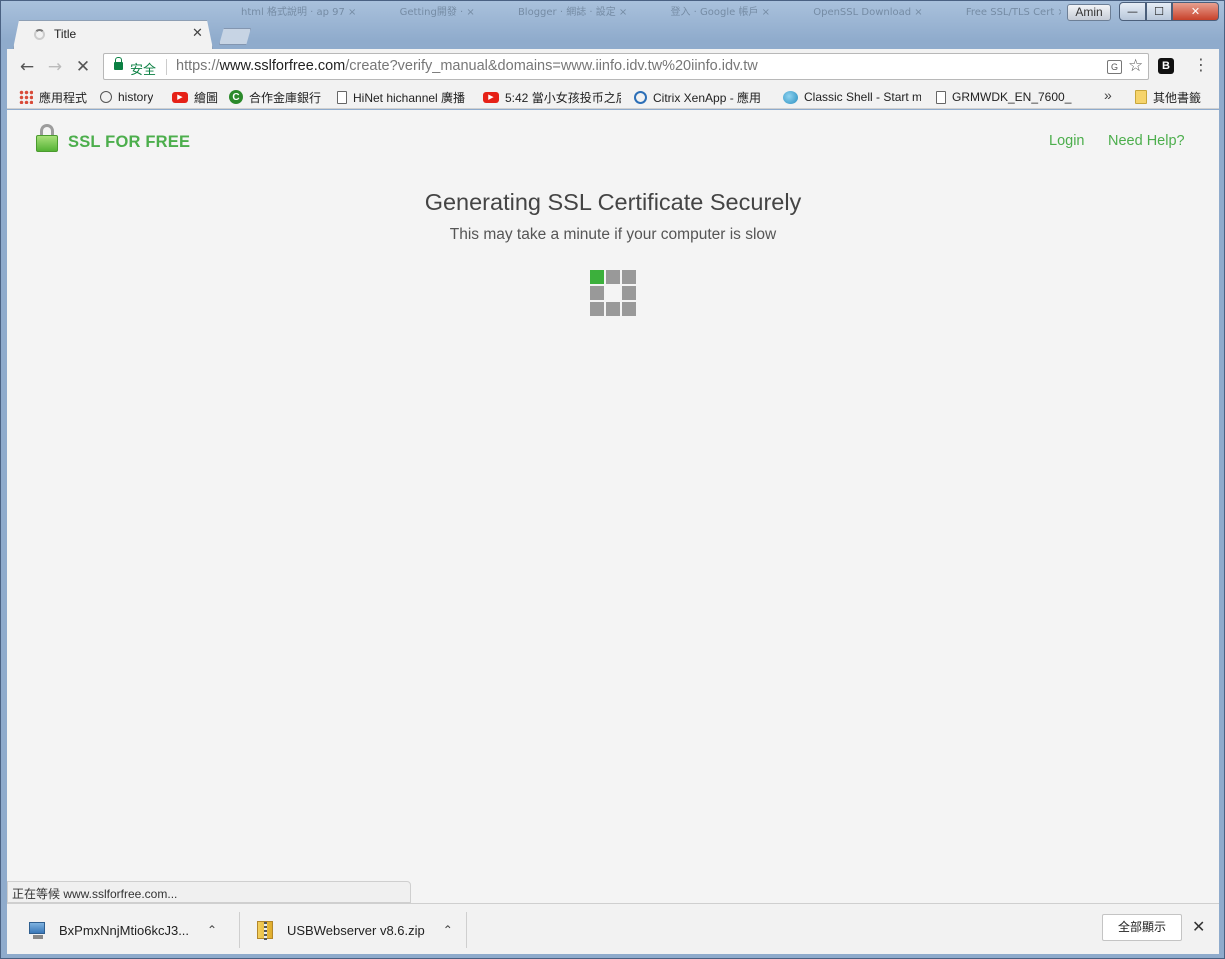 The width and height of the screenshot is (1225, 959). I want to click on need-help-link: Need Help?, so click(1146, 141).